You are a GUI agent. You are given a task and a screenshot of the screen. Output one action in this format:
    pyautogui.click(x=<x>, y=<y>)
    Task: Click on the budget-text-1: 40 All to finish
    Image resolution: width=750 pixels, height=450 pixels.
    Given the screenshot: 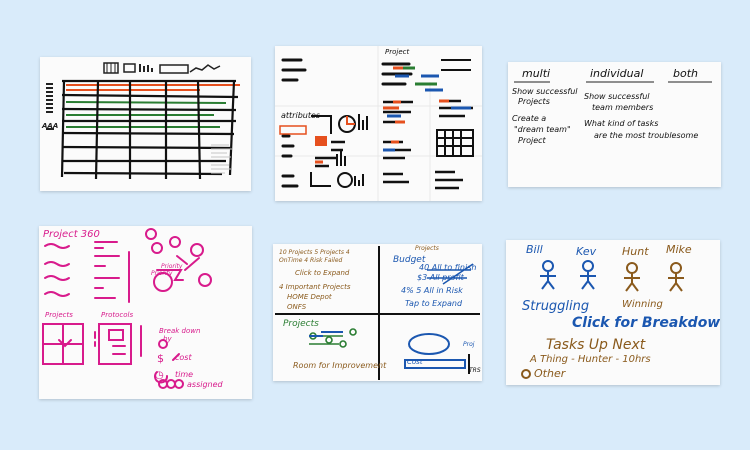 What is the action you would take?
    pyautogui.click(x=448, y=267)
    